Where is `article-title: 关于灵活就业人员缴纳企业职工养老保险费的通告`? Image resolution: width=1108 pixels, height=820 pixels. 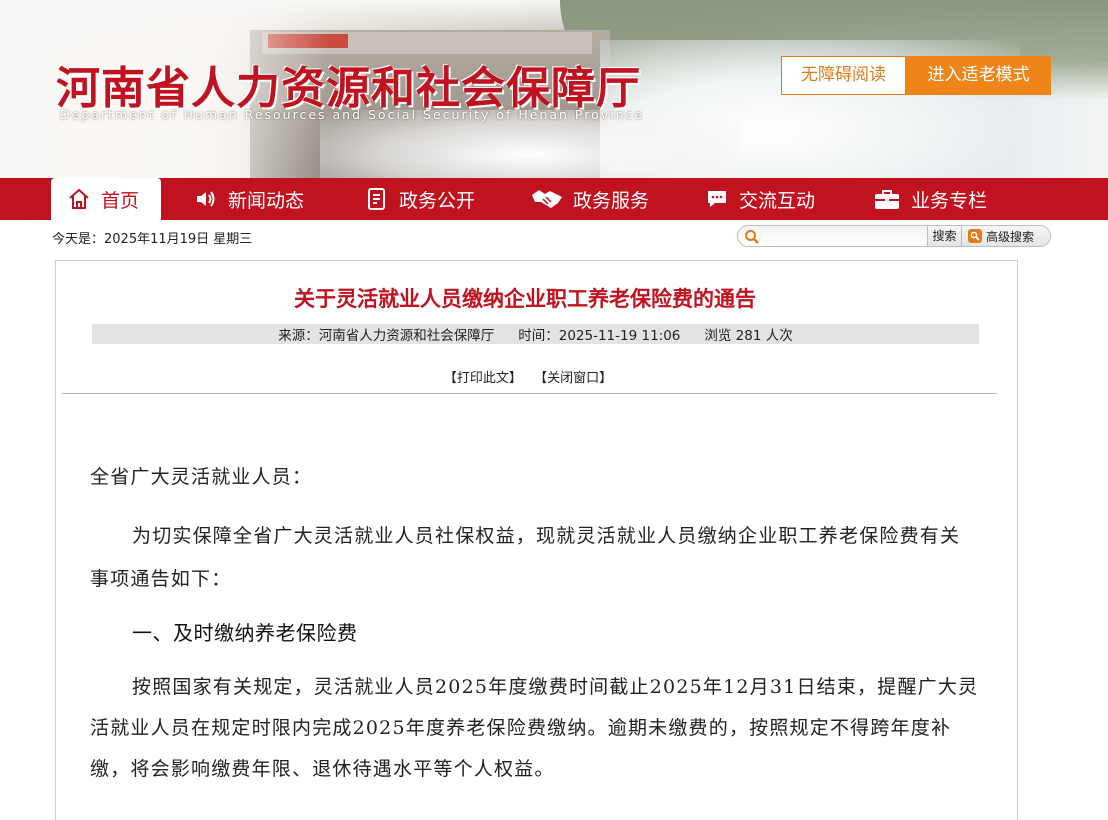 article-title: 关于灵活就业人员缴纳企业职工养老保险费的通告 is located at coordinates (525, 299).